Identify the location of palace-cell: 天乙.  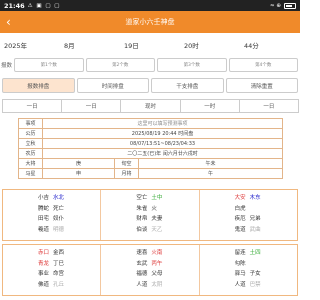
(157, 229).